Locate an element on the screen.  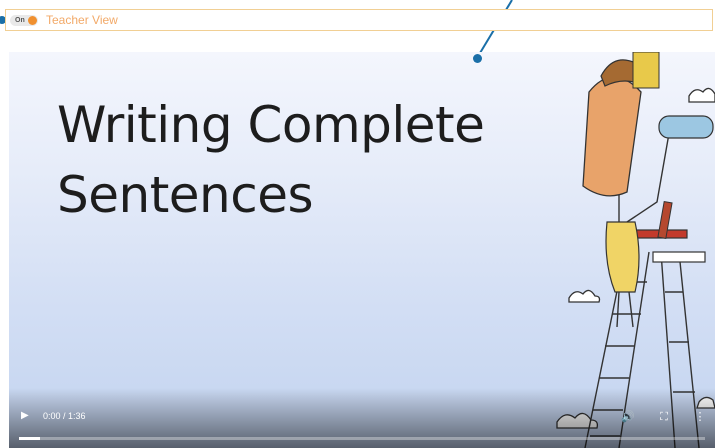
annotation-dot-video is located at coordinates (477, 58).